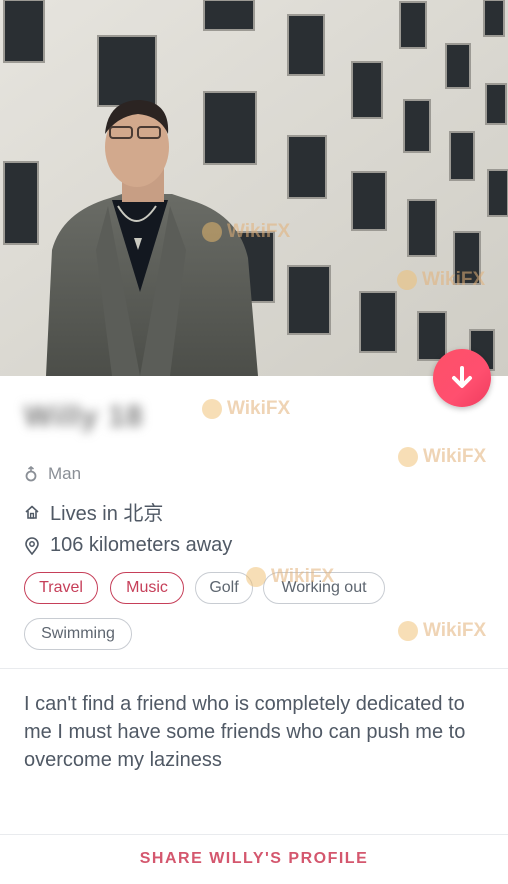  What do you see at coordinates (78, 634) in the screenshot?
I see `interest-chip-swimming: Swimming` at bounding box center [78, 634].